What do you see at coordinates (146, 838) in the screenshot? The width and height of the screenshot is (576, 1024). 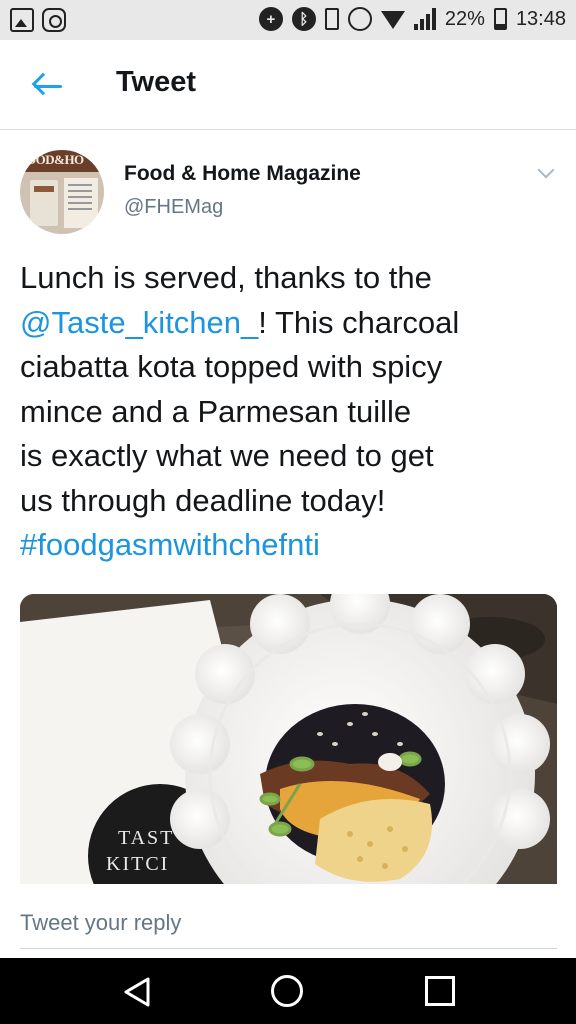 I see `photo-card-text: TAST` at bounding box center [146, 838].